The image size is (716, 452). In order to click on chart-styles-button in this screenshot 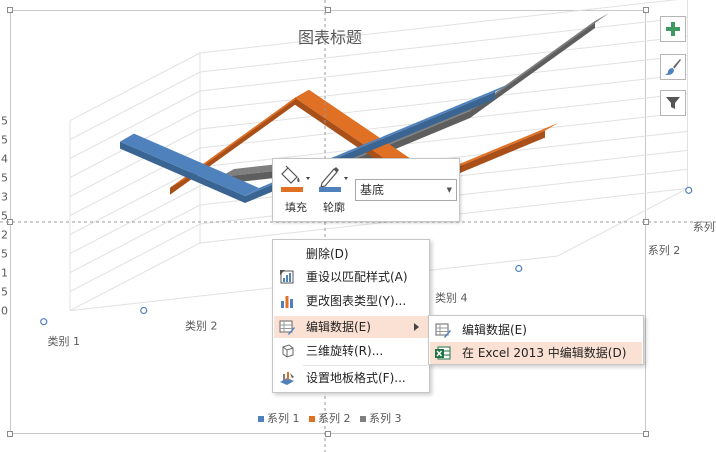, I will do `click(673, 67)`.